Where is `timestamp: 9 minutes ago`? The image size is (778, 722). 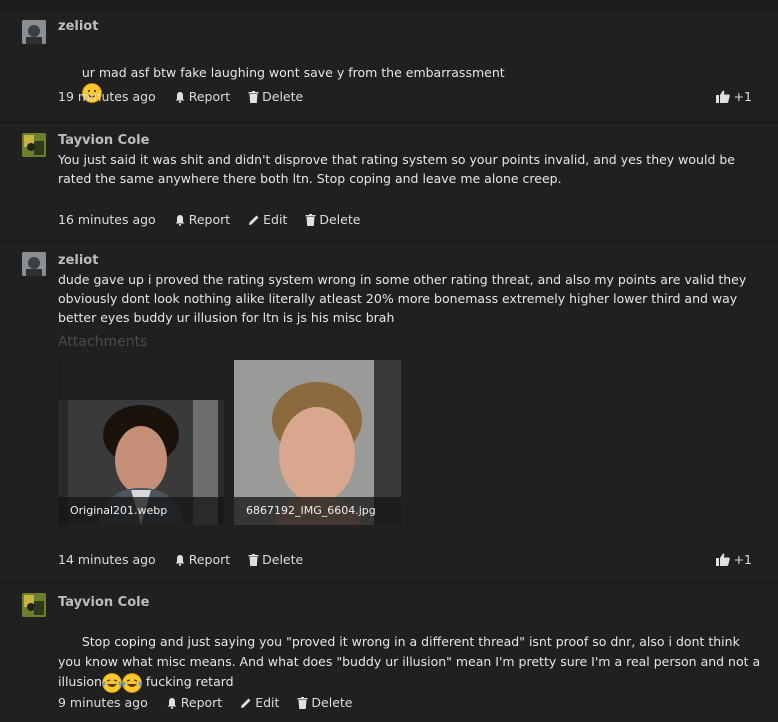 timestamp: 9 minutes ago is located at coordinates (103, 702).